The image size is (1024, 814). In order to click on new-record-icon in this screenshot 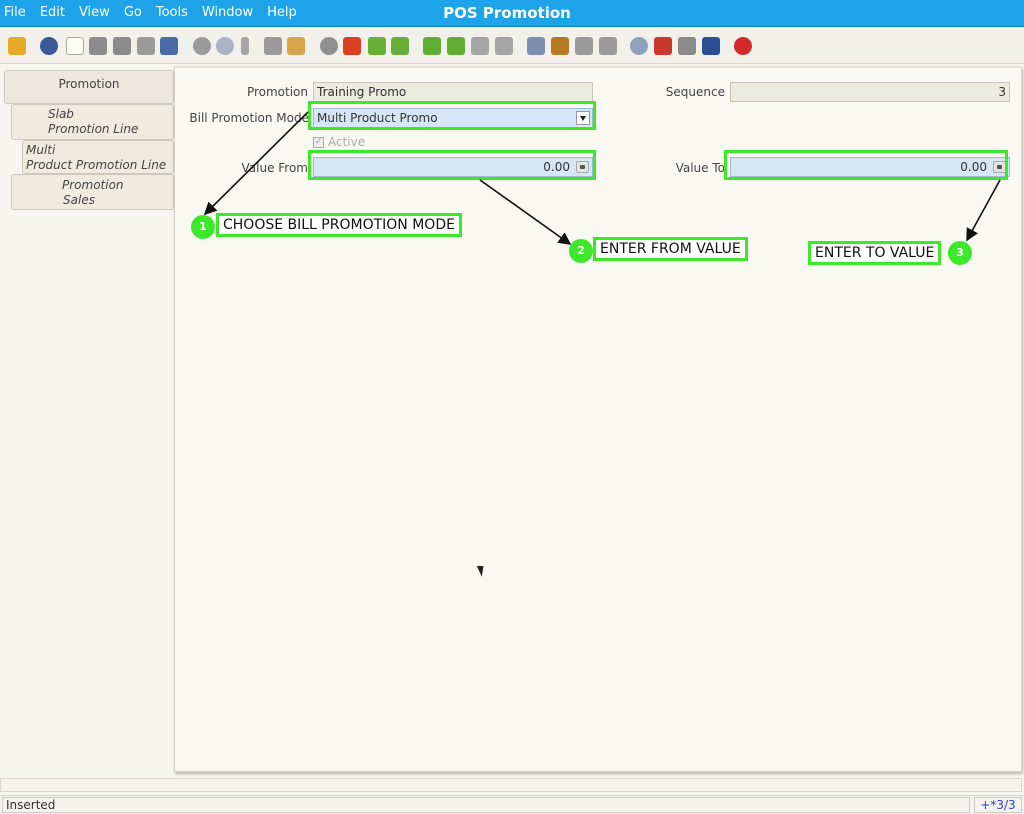, I will do `click(75, 46)`.